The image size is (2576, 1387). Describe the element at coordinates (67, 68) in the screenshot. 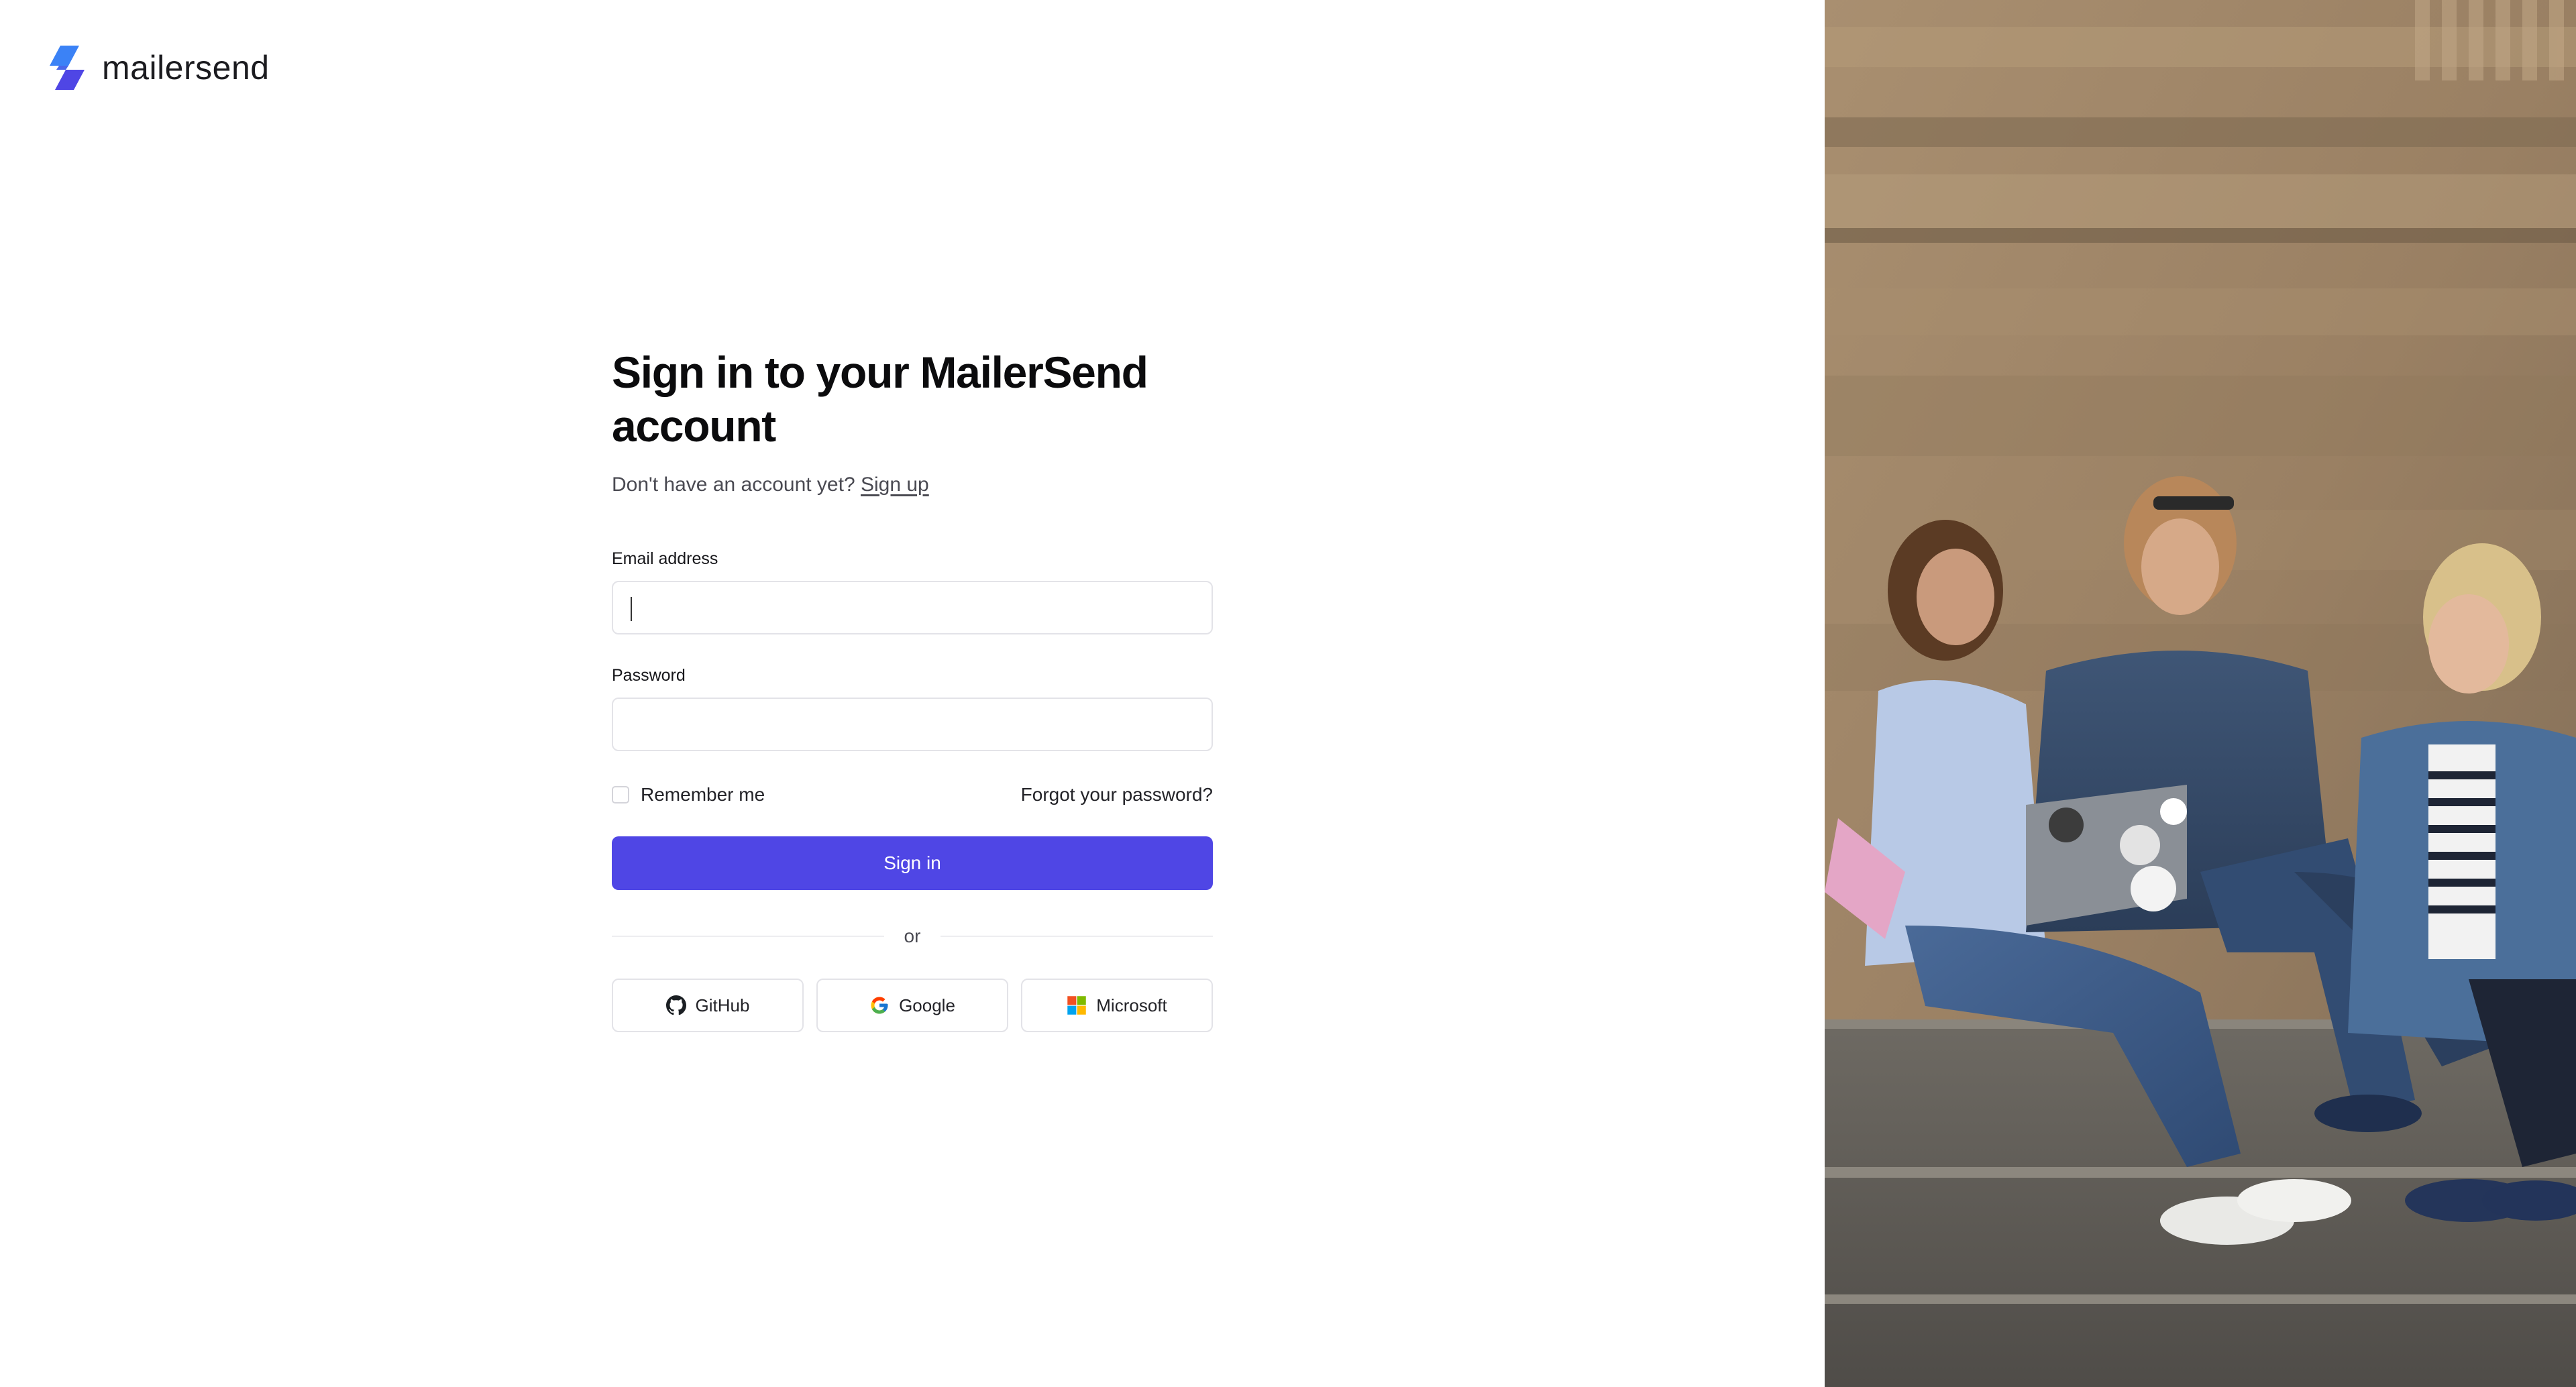

I see `mailersend-logo-icon` at that location.